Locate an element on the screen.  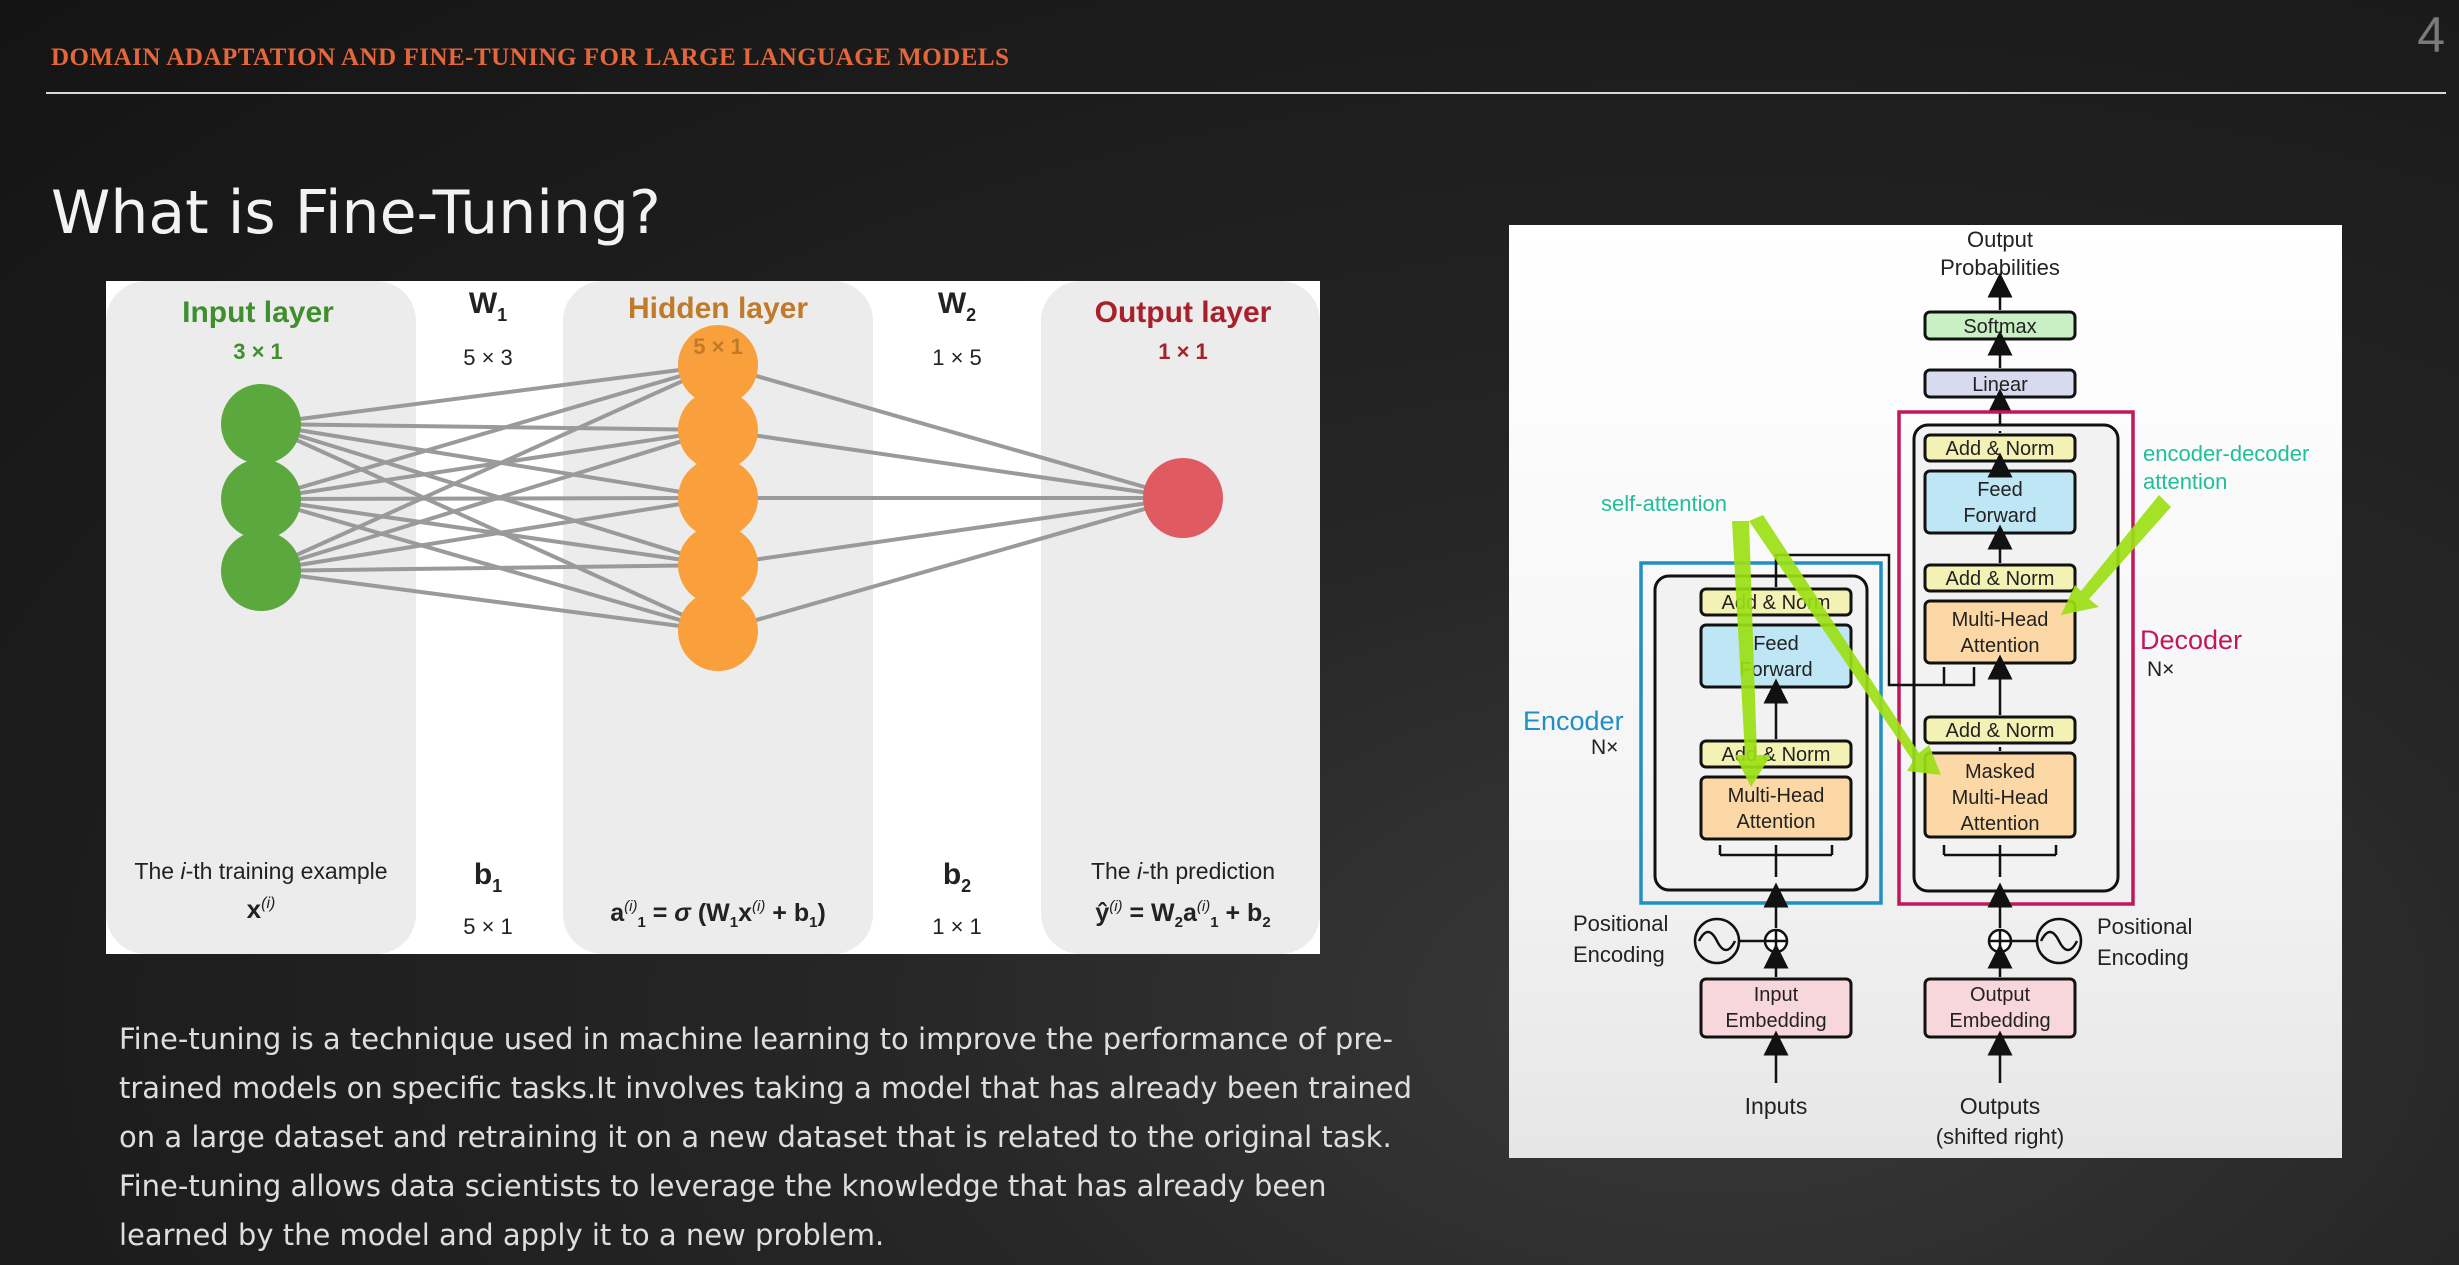
output-formula: ŷ(i) = W2a(i)1 + b2 is located at coordinates (1182, 914).